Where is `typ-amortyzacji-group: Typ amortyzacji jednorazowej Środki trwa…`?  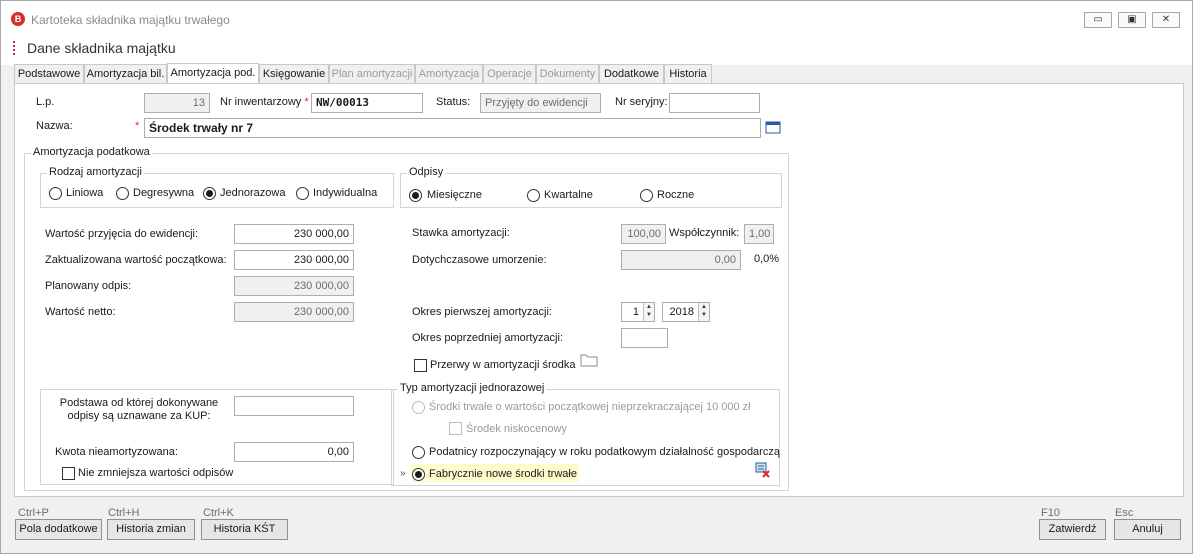
typ-amortyzacji-group: Typ amortyzacji jednorazowej Środki trwa… is located at coordinates (585, 434).